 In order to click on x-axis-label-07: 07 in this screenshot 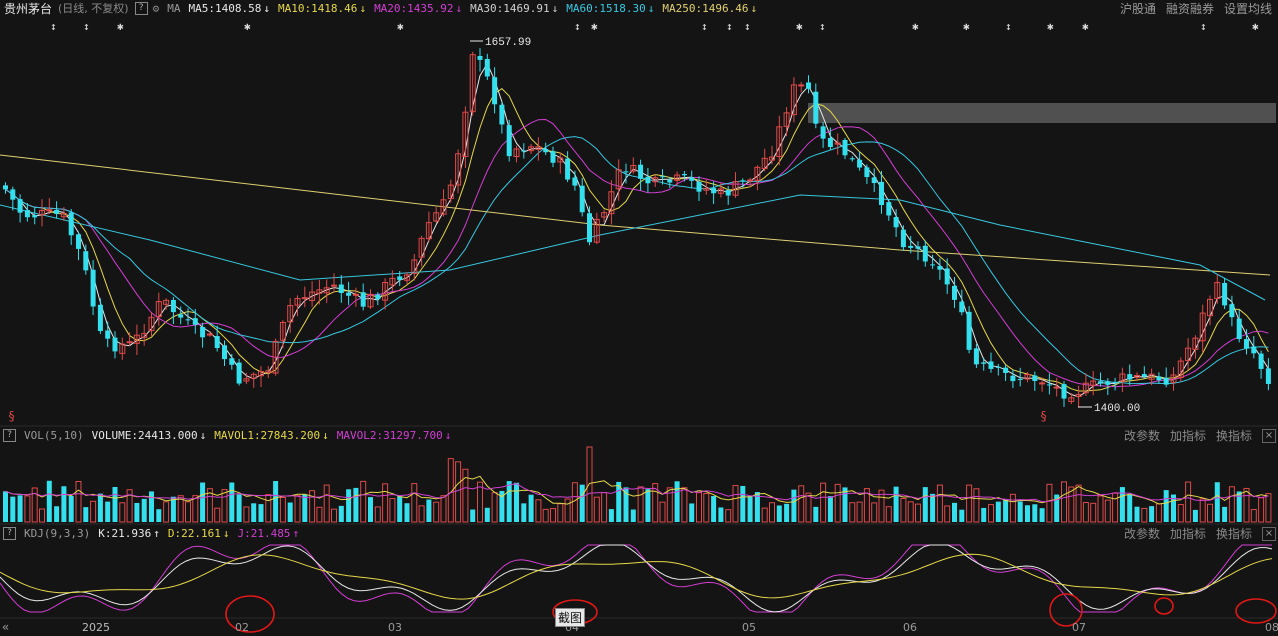, I will do `click(1079, 627)`.